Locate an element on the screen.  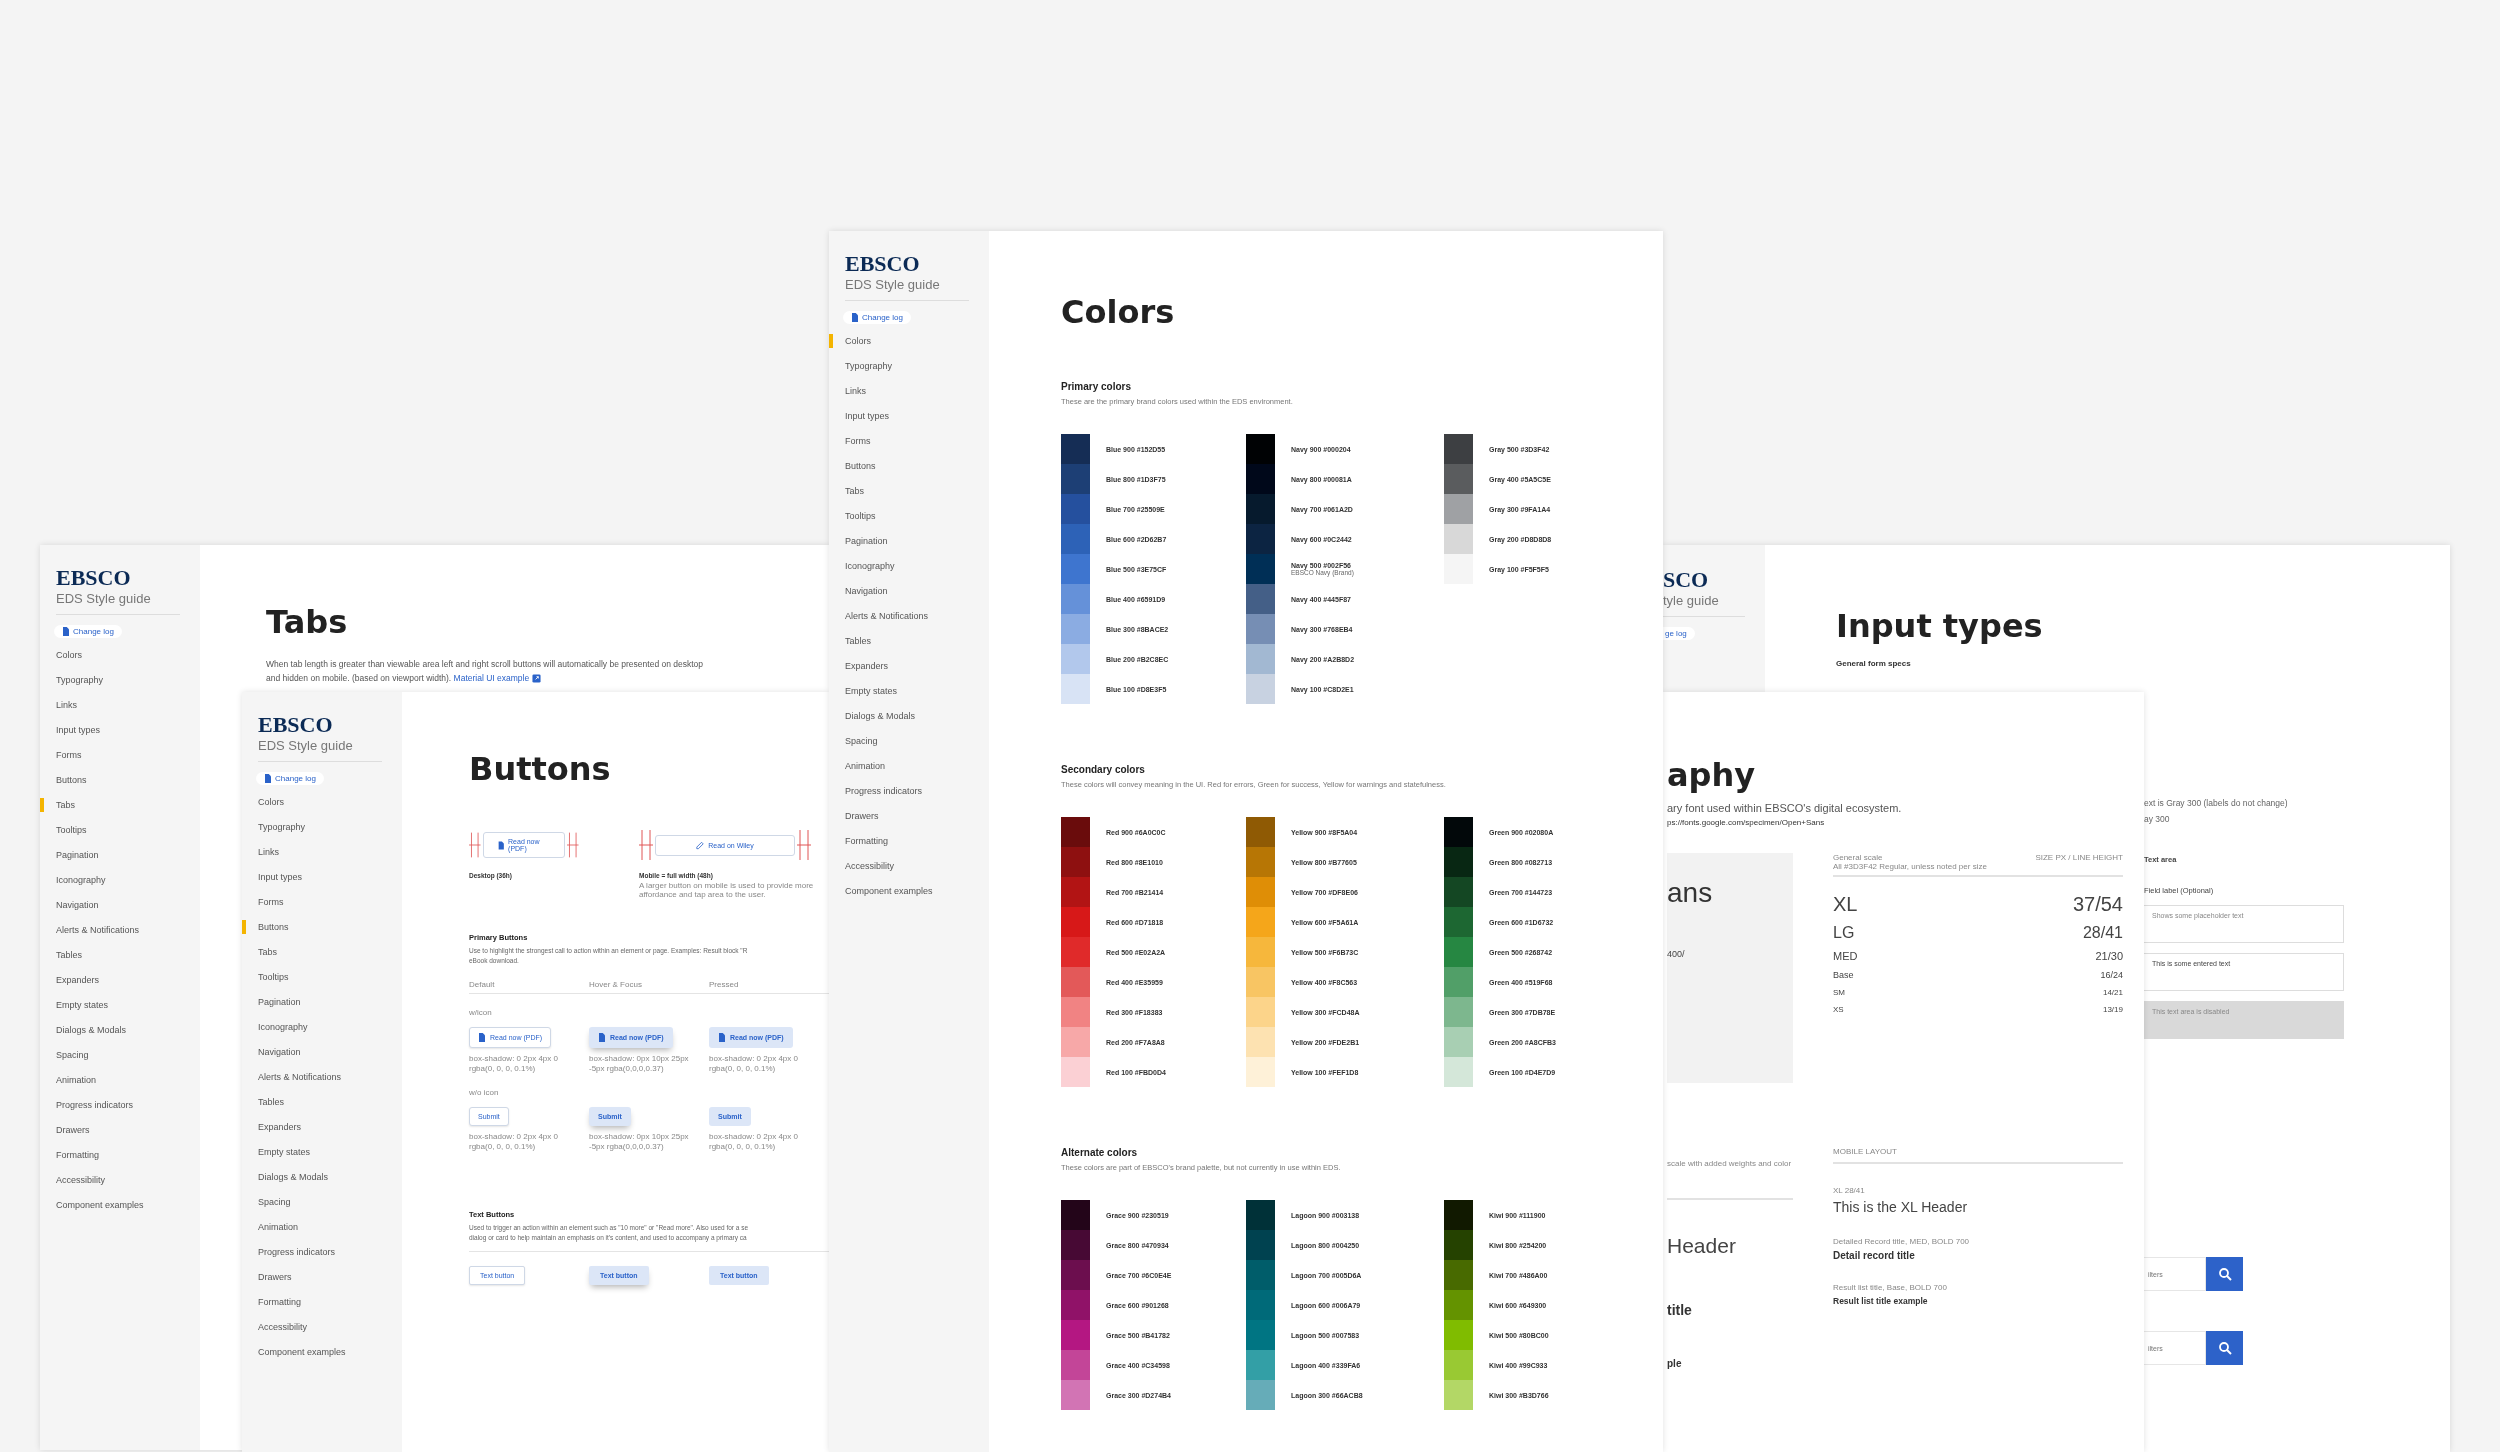
change-log-link: ge log is located at coordinates (1679, 633).